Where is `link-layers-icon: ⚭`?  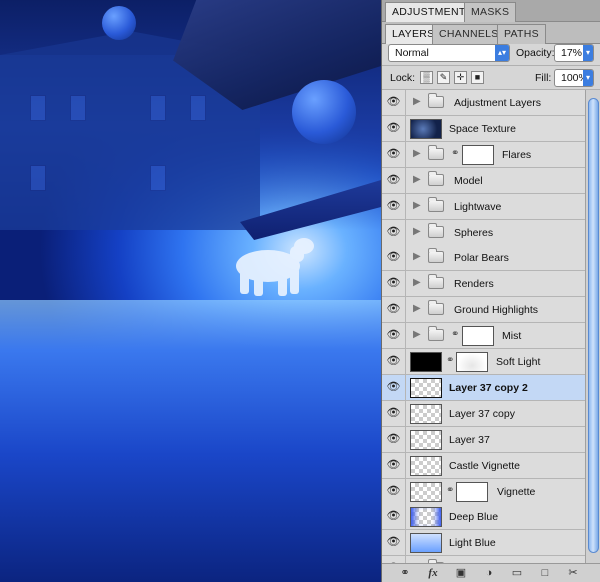
link-layers-icon: ⚭ is located at coordinates (405, 573).